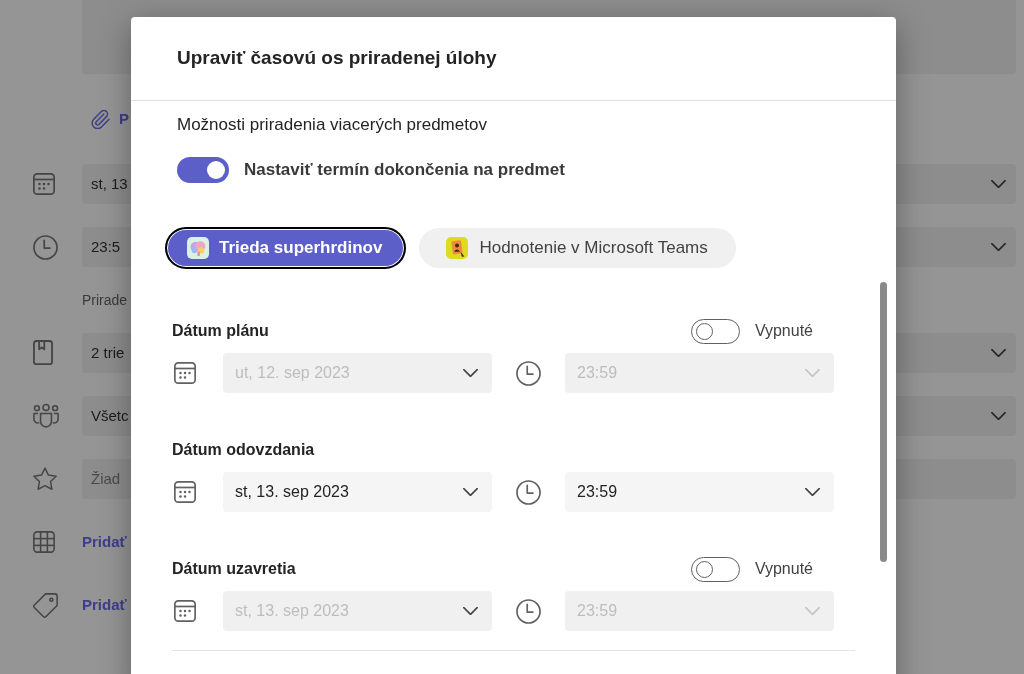  Describe the element at coordinates (332, 125) in the screenshot. I see `section-title: Možnosti priradenia viacerých predmetov` at that location.